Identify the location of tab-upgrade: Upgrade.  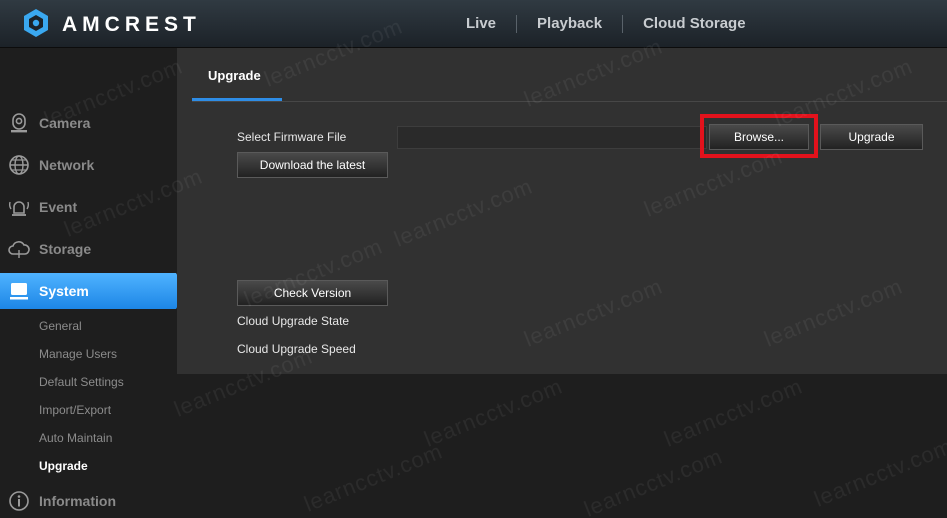
(237, 75).